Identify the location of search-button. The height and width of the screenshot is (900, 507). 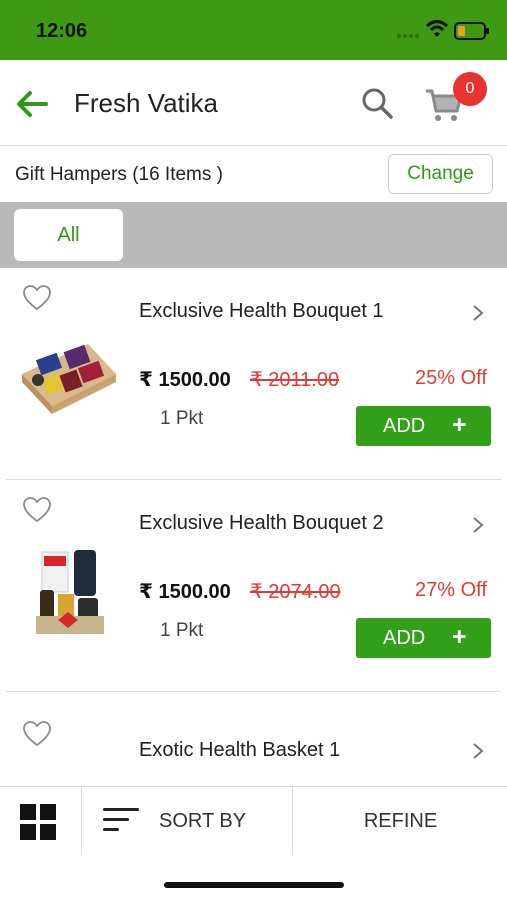
(377, 103).